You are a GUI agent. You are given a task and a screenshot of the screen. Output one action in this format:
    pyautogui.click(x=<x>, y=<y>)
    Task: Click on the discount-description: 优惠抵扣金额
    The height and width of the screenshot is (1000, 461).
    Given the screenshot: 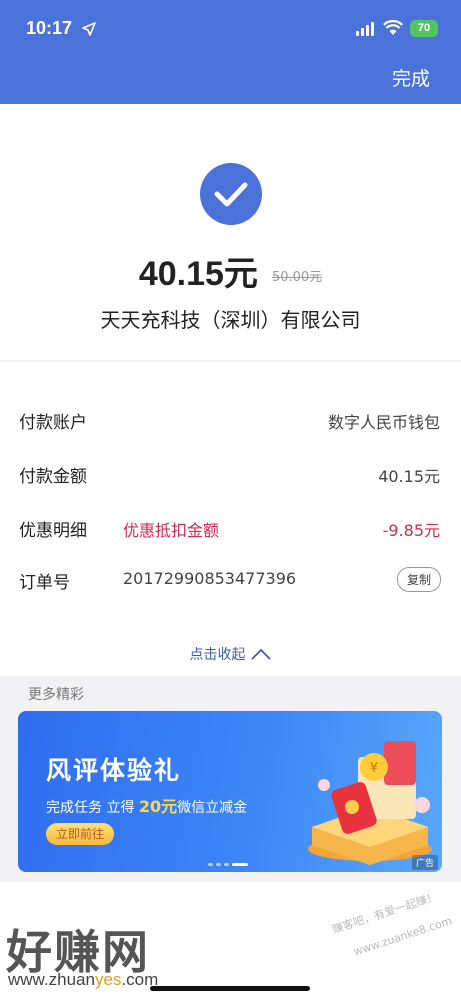 What is the action you would take?
    pyautogui.click(x=171, y=530)
    